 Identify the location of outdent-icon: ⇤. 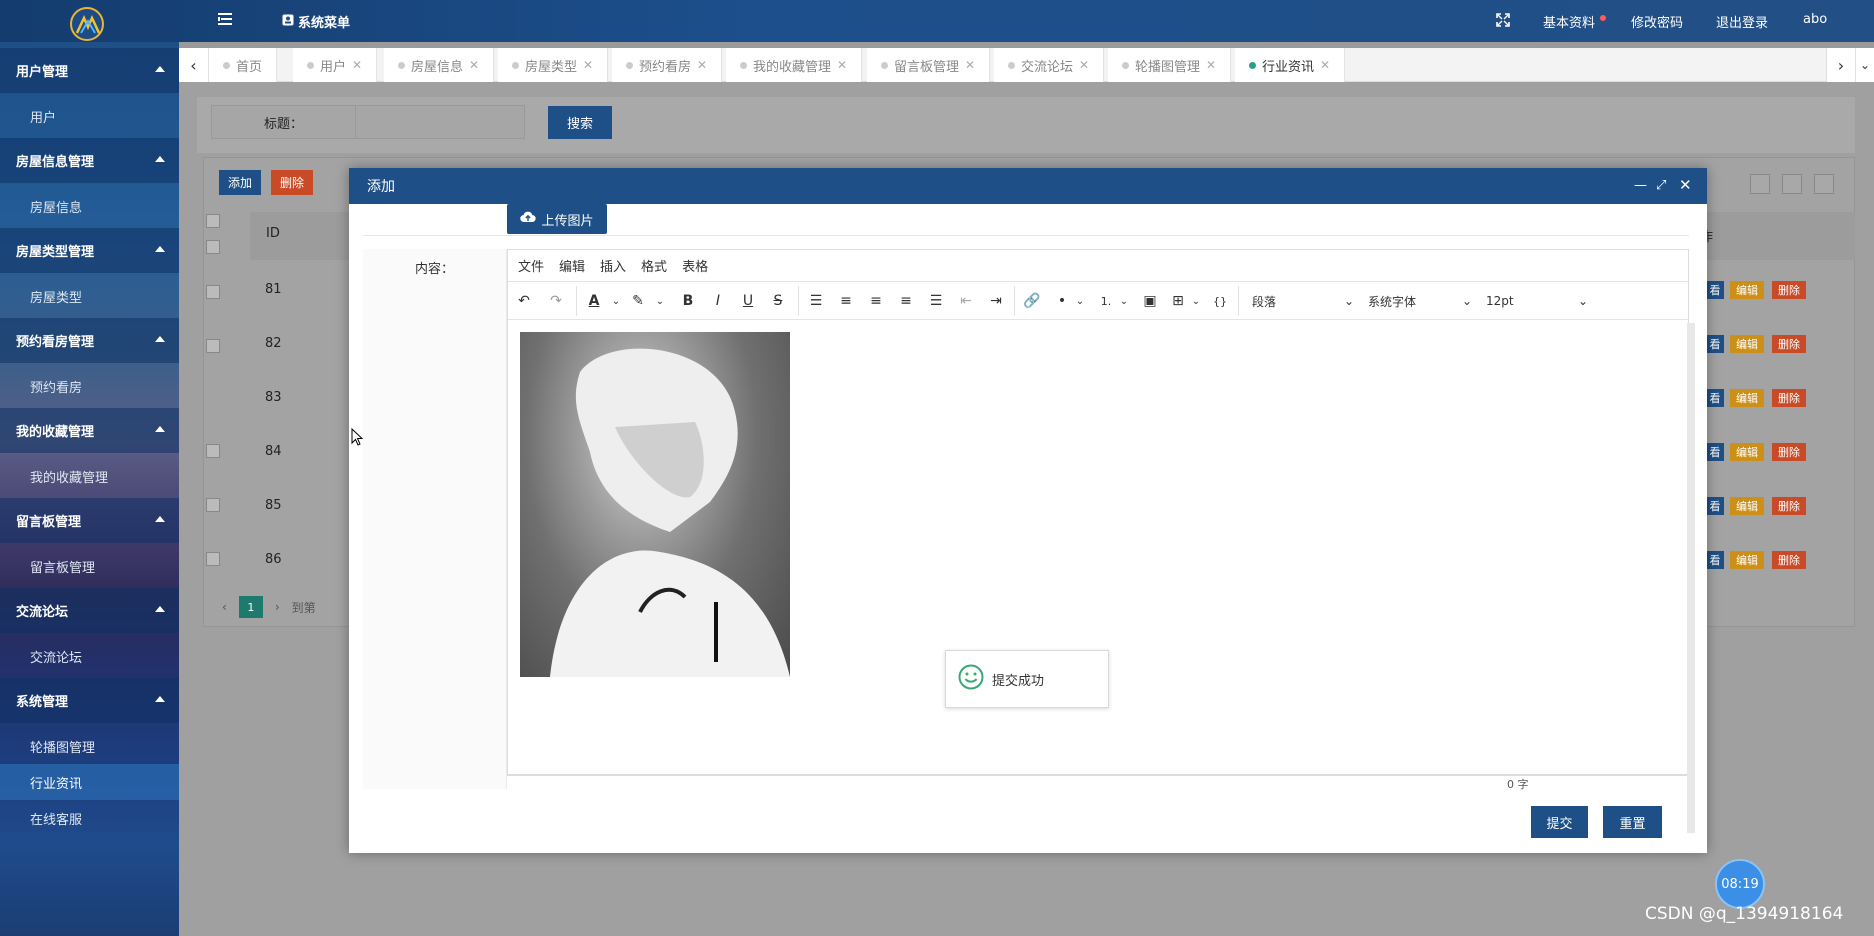
(966, 301).